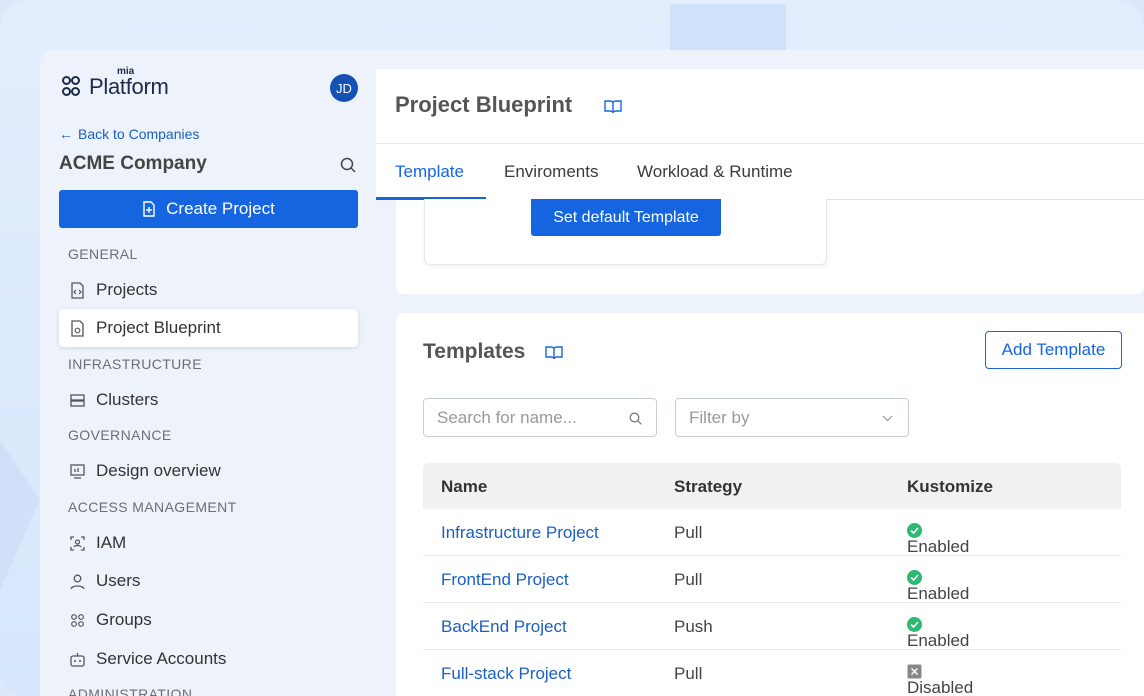  Describe the element at coordinates (208, 581) in the screenshot. I see `sidebar-item-users: Users` at that location.